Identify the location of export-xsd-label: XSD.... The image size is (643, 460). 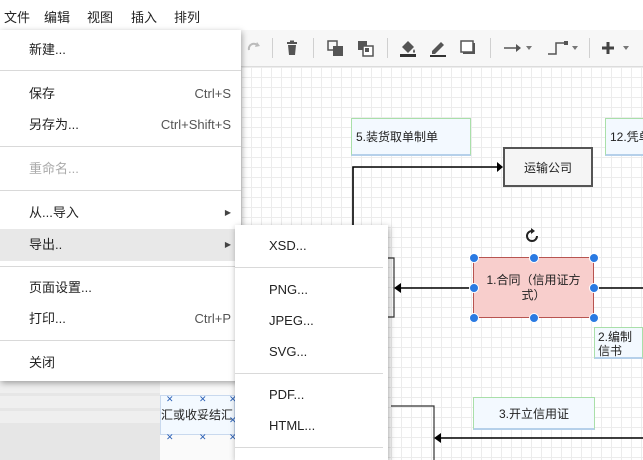
(288, 245).